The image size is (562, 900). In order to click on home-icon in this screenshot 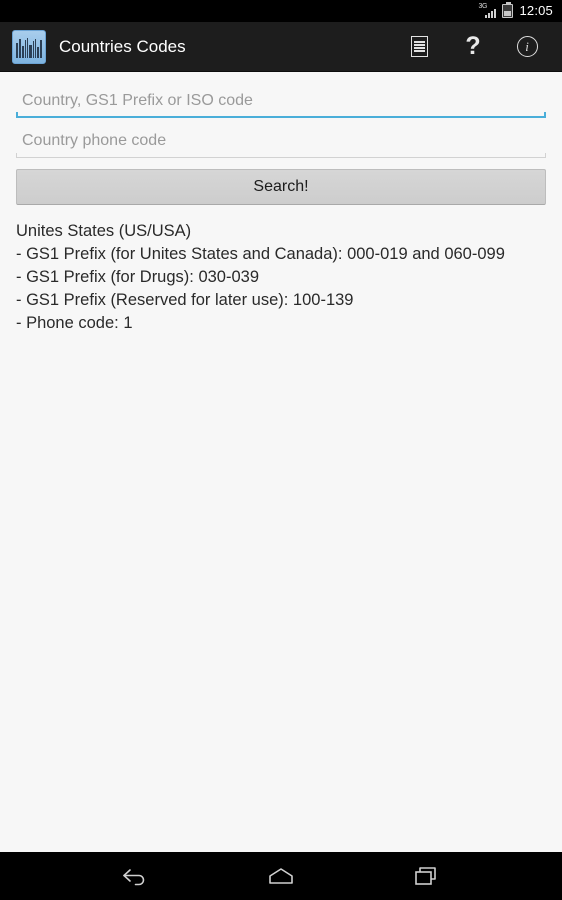, I will do `click(281, 876)`.